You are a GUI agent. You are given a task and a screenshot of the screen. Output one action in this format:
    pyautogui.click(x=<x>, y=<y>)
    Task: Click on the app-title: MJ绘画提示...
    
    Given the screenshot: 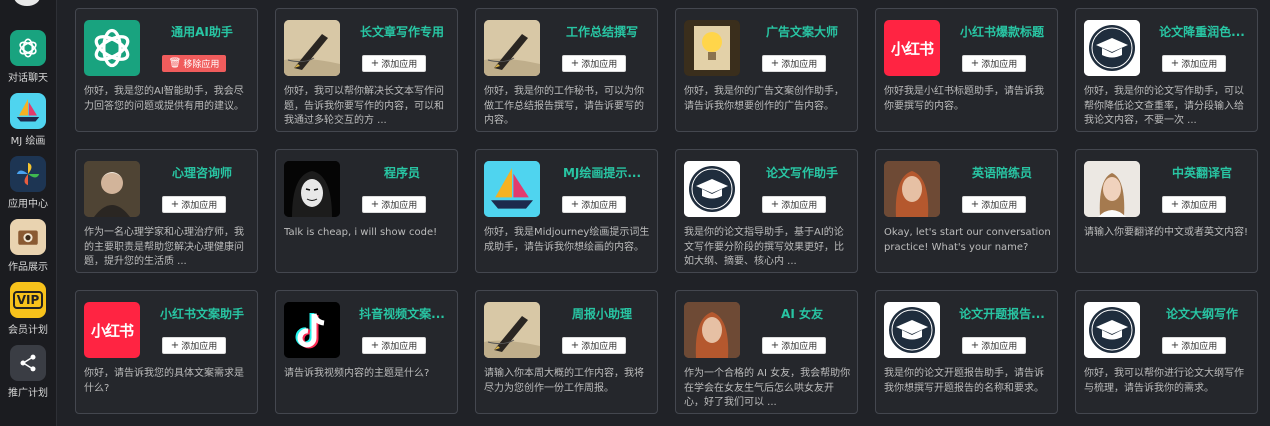 What is the action you would take?
    pyautogui.click(x=602, y=173)
    